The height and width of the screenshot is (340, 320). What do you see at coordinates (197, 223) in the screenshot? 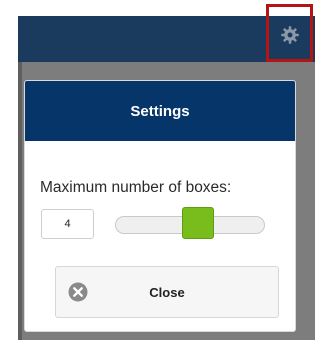
I see `slider-thumb` at bounding box center [197, 223].